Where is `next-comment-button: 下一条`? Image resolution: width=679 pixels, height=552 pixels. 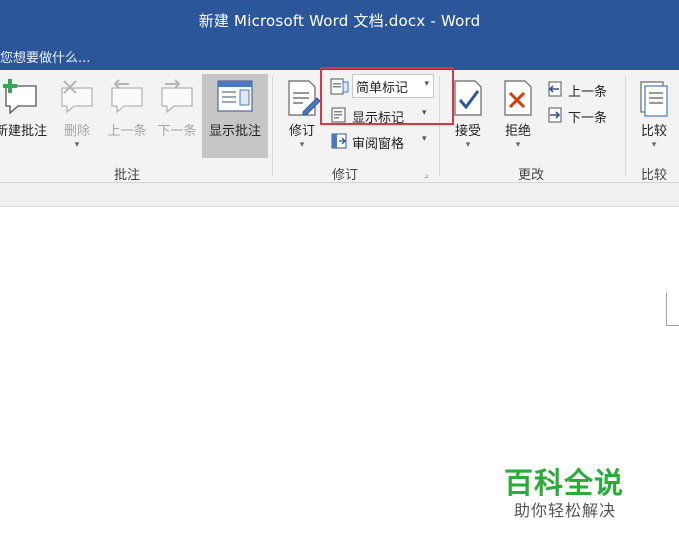
next-comment-button: 下一条 is located at coordinates (177, 116).